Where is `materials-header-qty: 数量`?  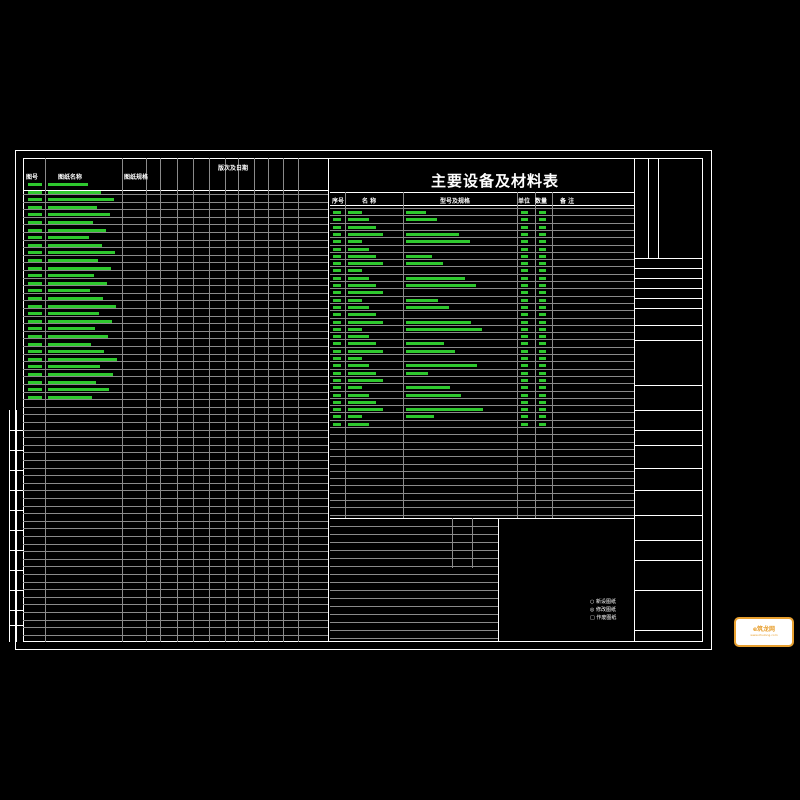
materials-header-qty: 数量 is located at coordinates (541, 201).